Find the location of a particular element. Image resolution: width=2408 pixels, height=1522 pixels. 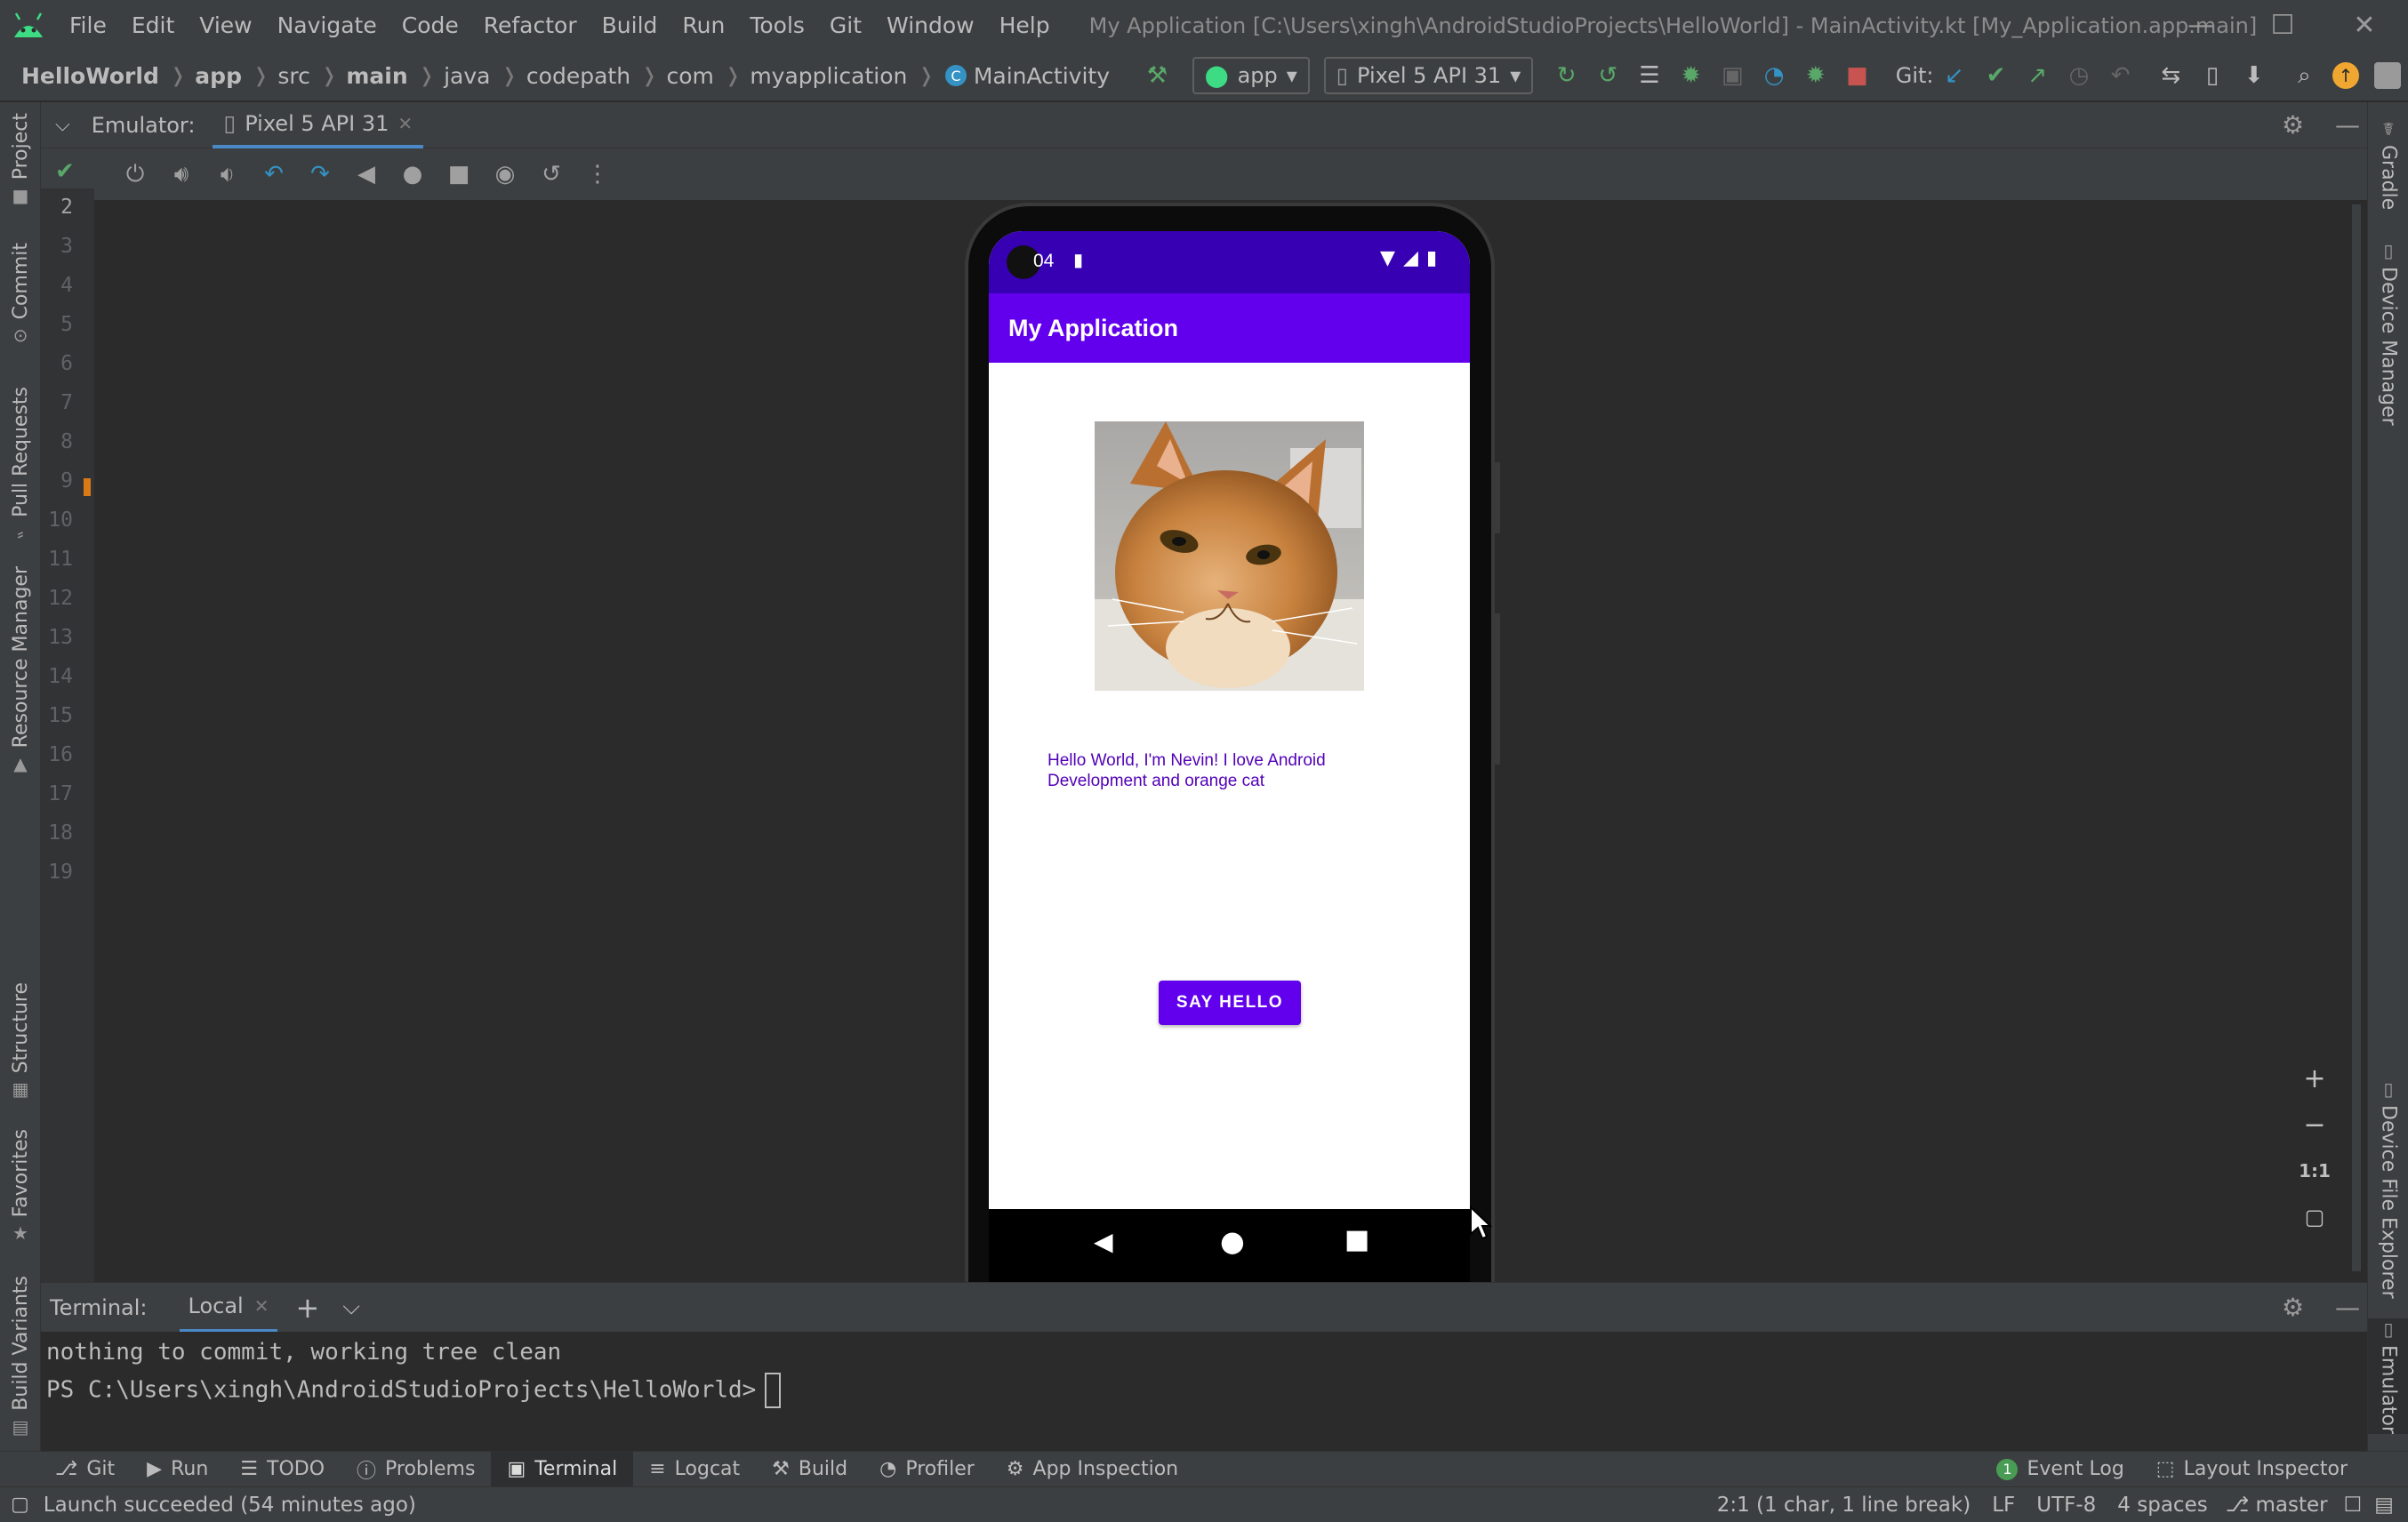

menu-window: Window is located at coordinates (931, 25).